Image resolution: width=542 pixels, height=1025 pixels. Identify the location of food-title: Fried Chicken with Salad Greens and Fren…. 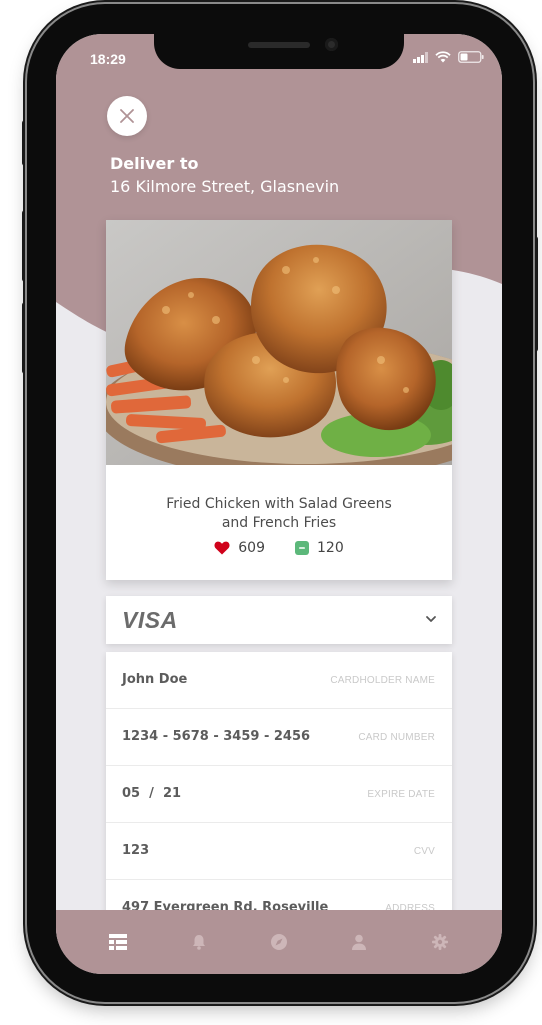
(279, 514).